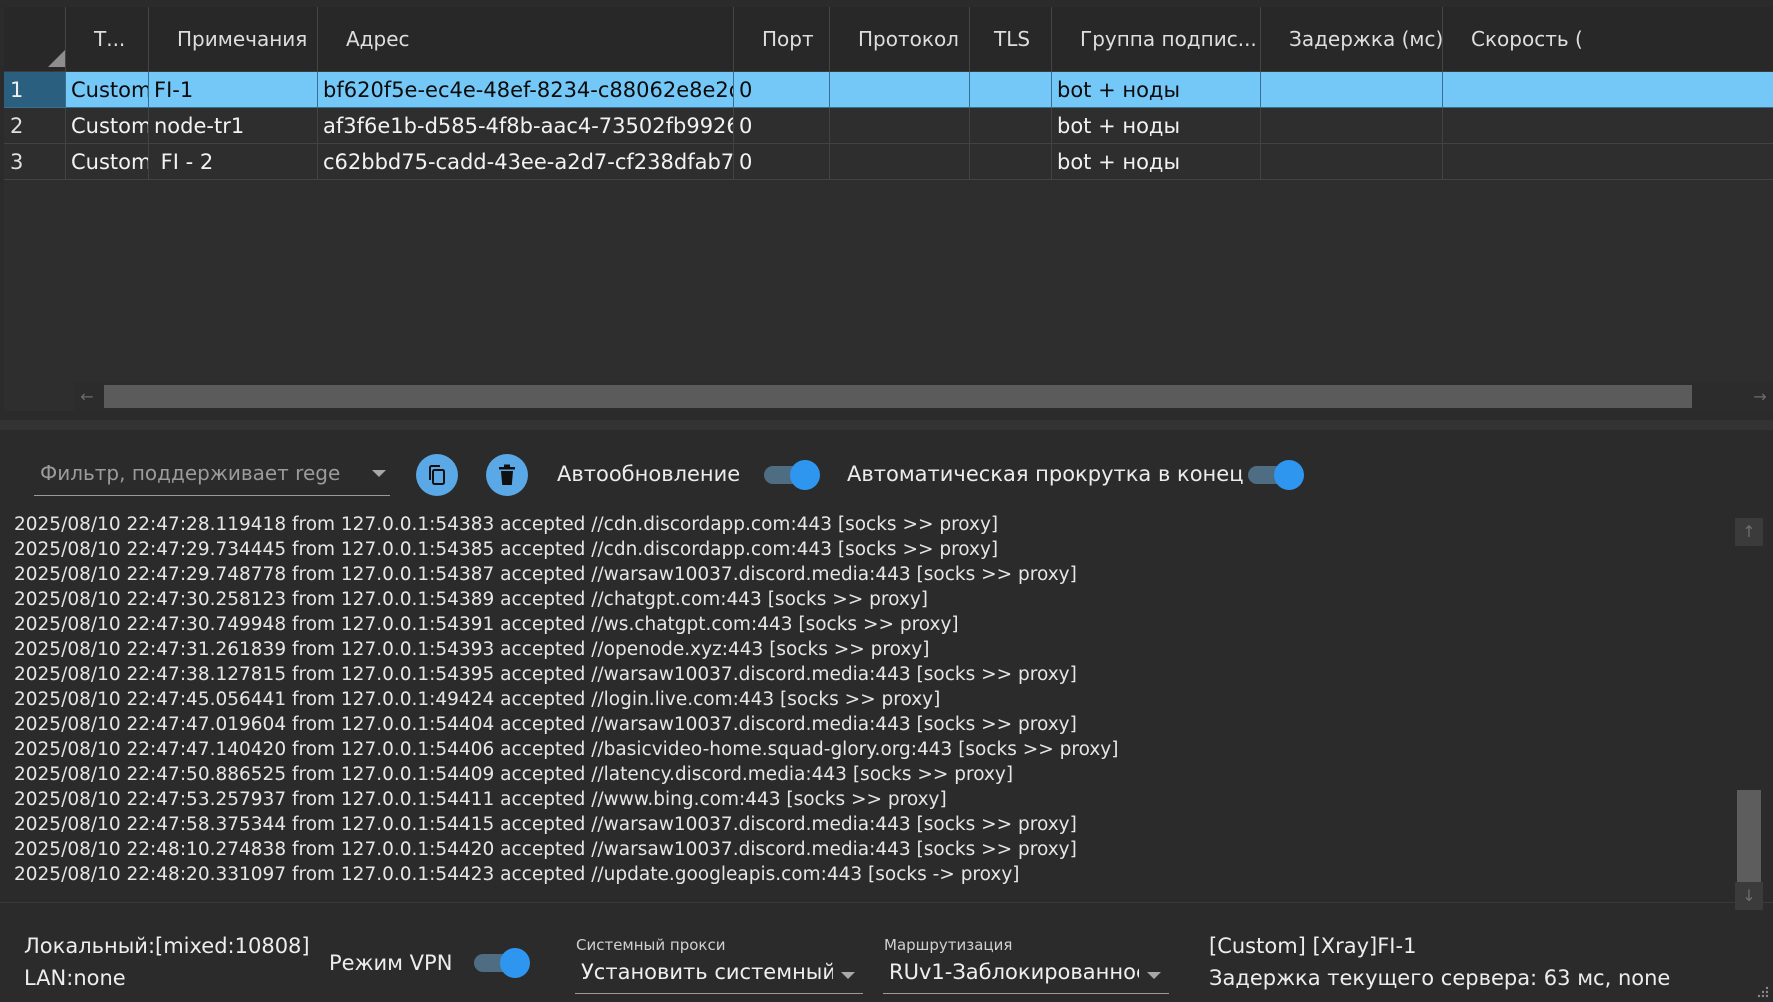 This screenshot has height=1002, width=1773. What do you see at coordinates (35, 90) in the screenshot?
I see `row-index: 1` at bounding box center [35, 90].